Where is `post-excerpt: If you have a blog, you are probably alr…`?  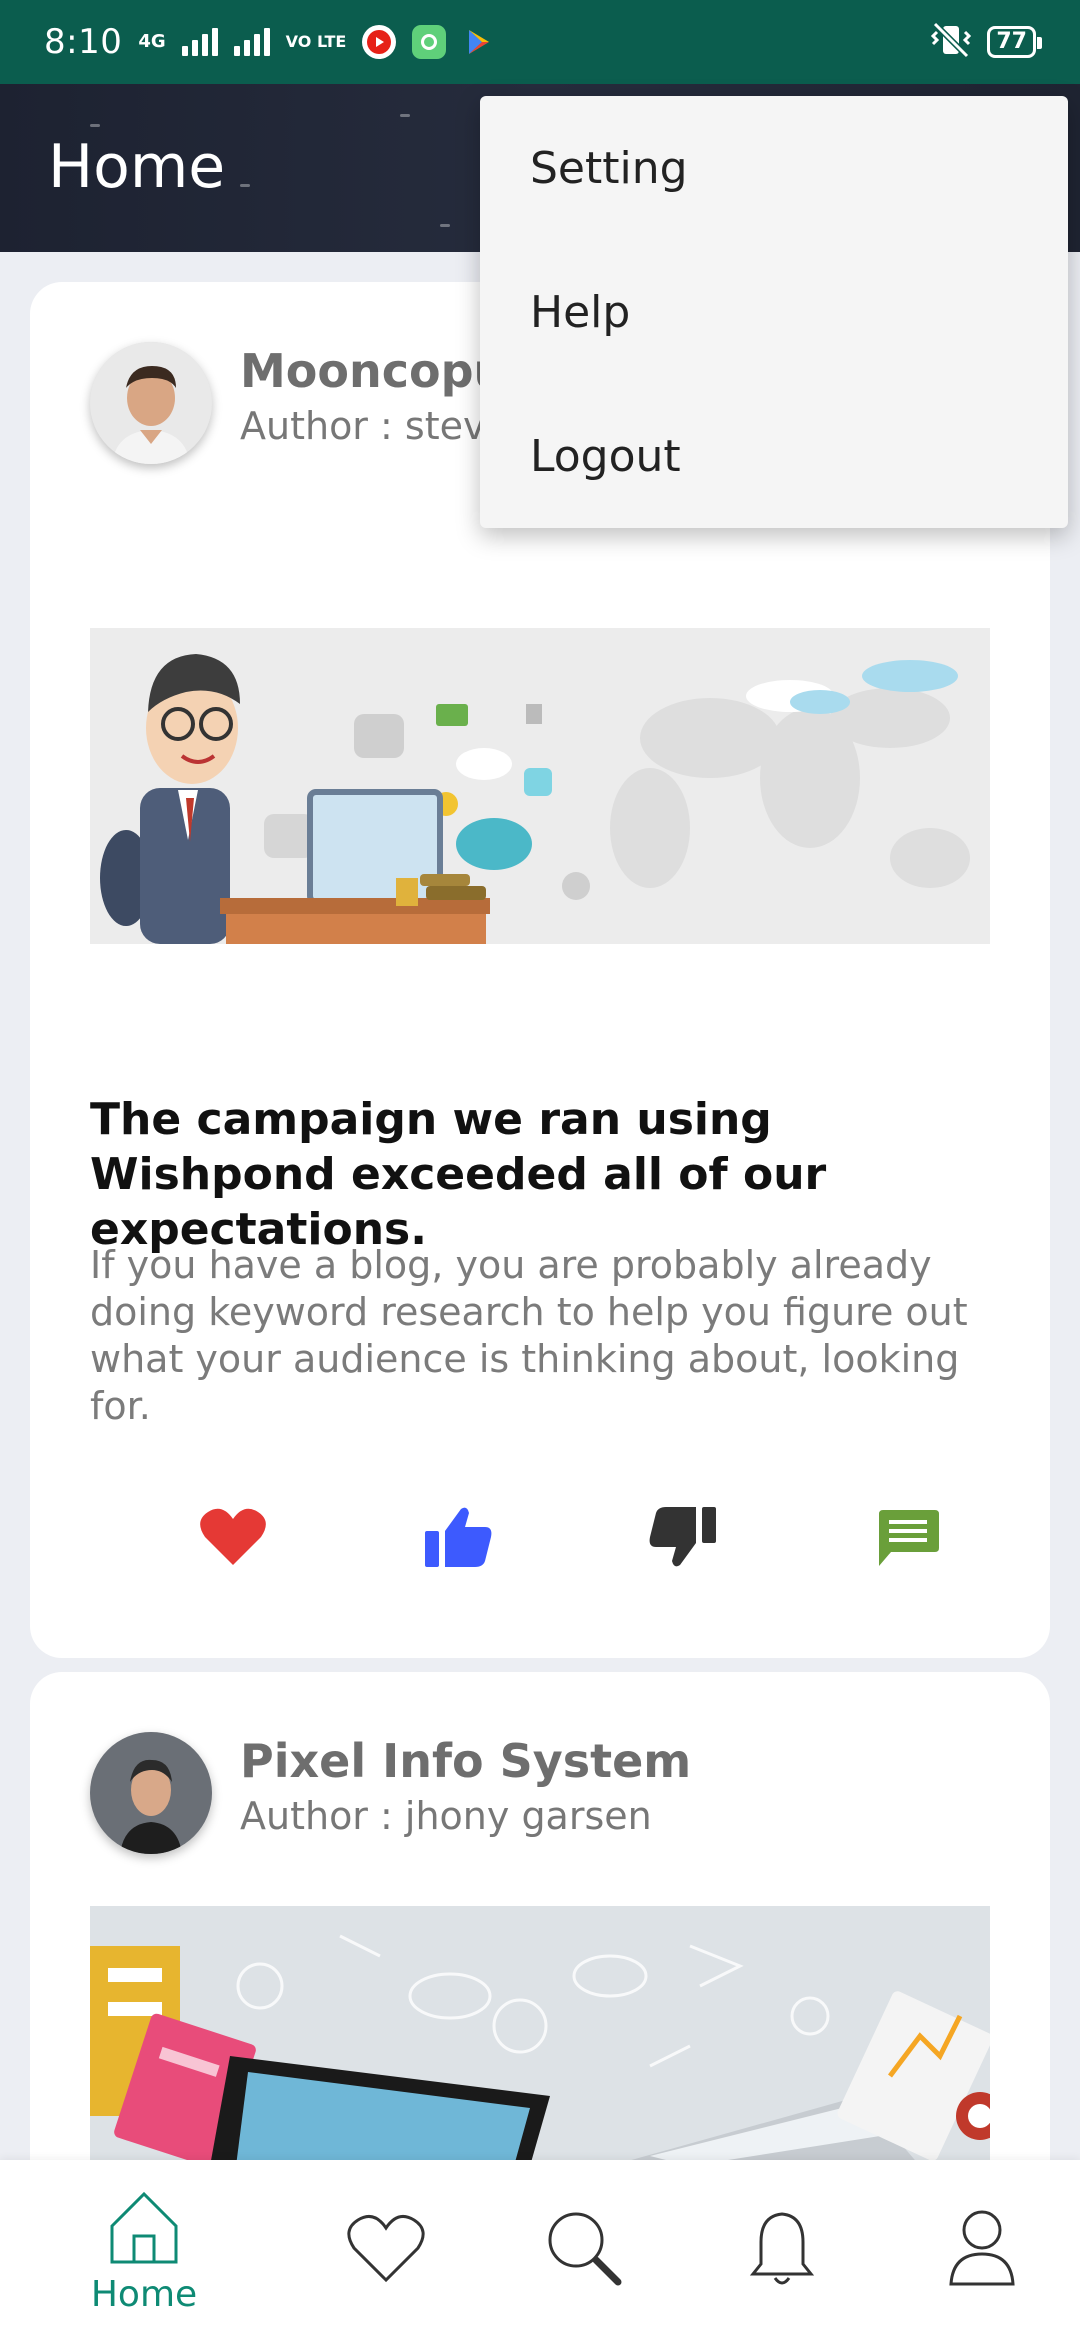
post-excerpt: If you have a blog, you are probably alr… is located at coordinates (529, 1335).